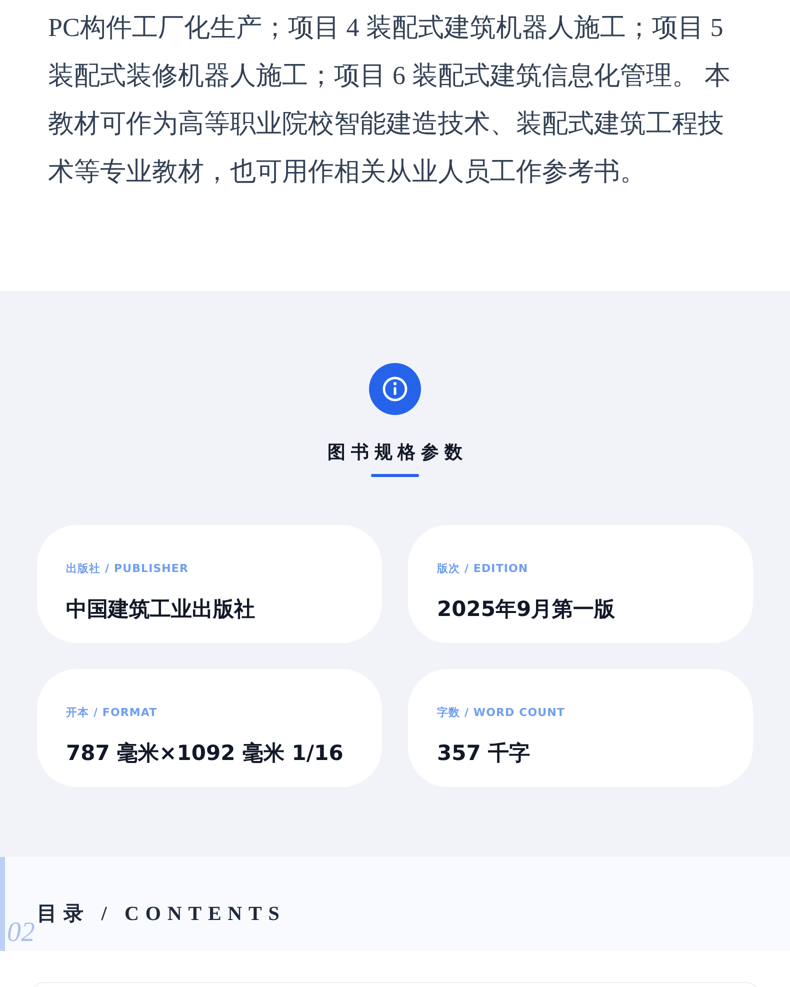 Image resolution: width=790 pixels, height=987 pixels. Describe the element at coordinates (526, 609) in the screenshot. I see `spec-value: 2025年9月第一版` at that location.